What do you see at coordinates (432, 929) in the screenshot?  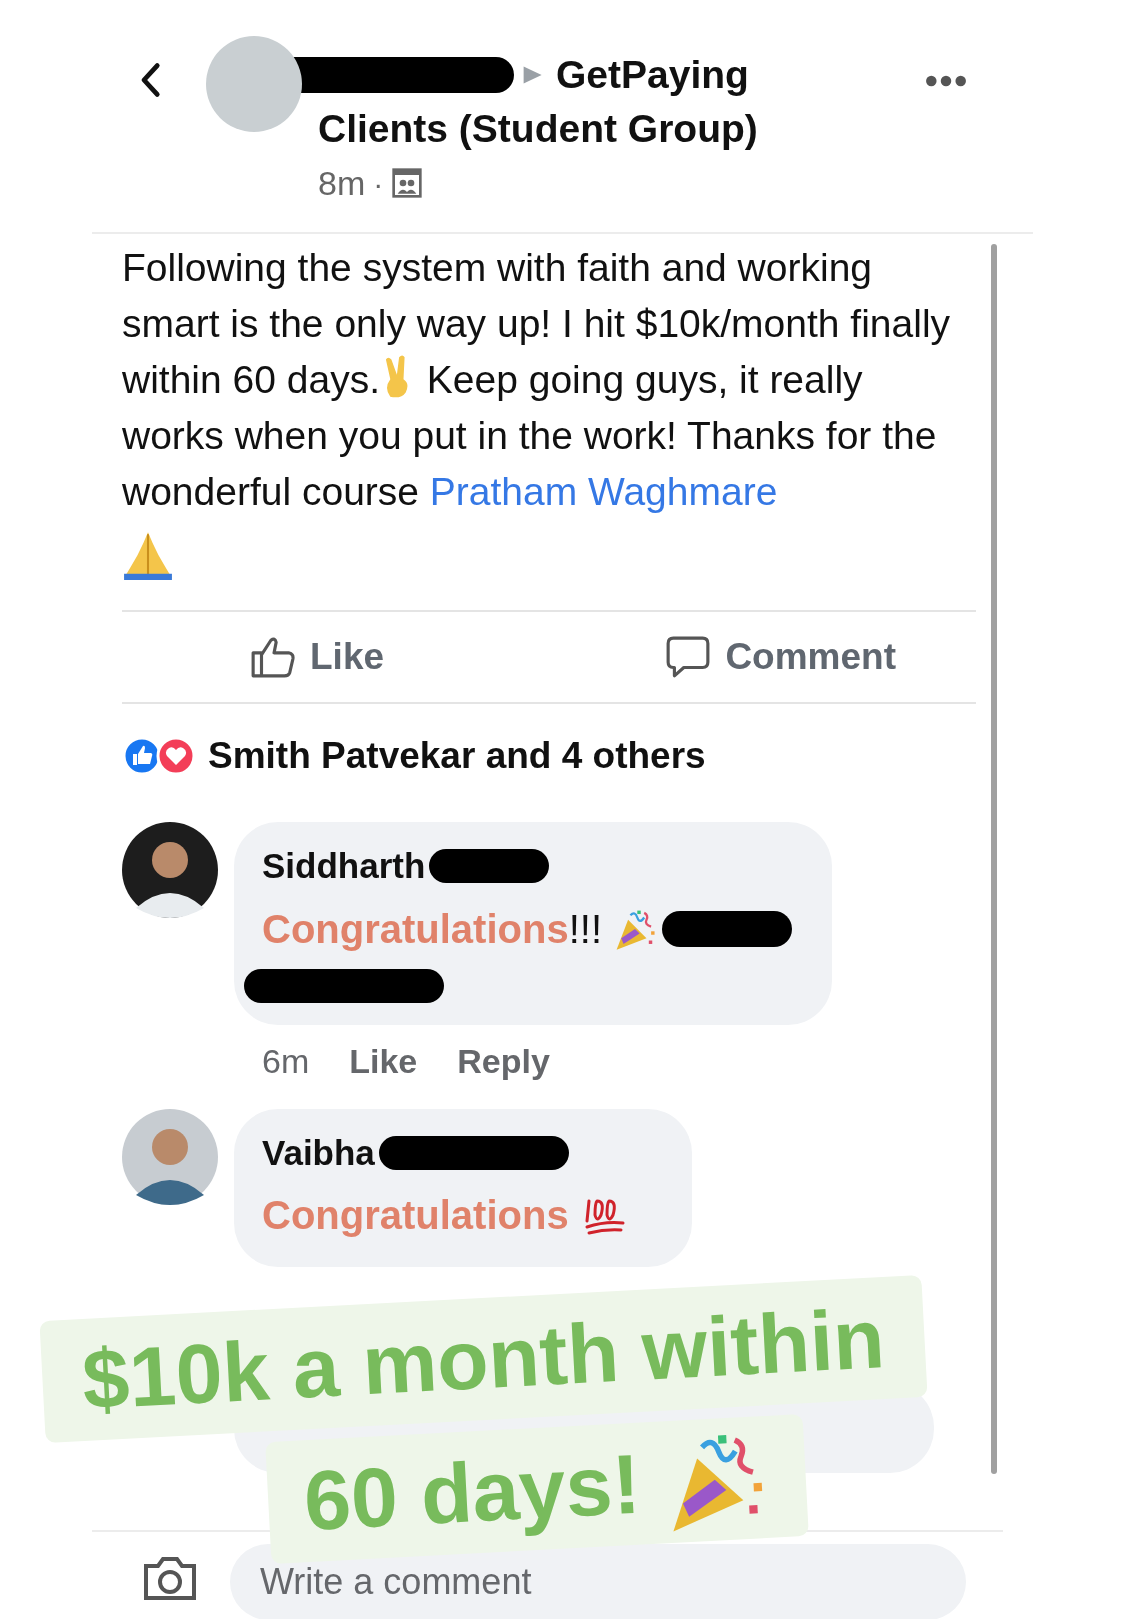 I see `comment-text: Congratulations!!!` at bounding box center [432, 929].